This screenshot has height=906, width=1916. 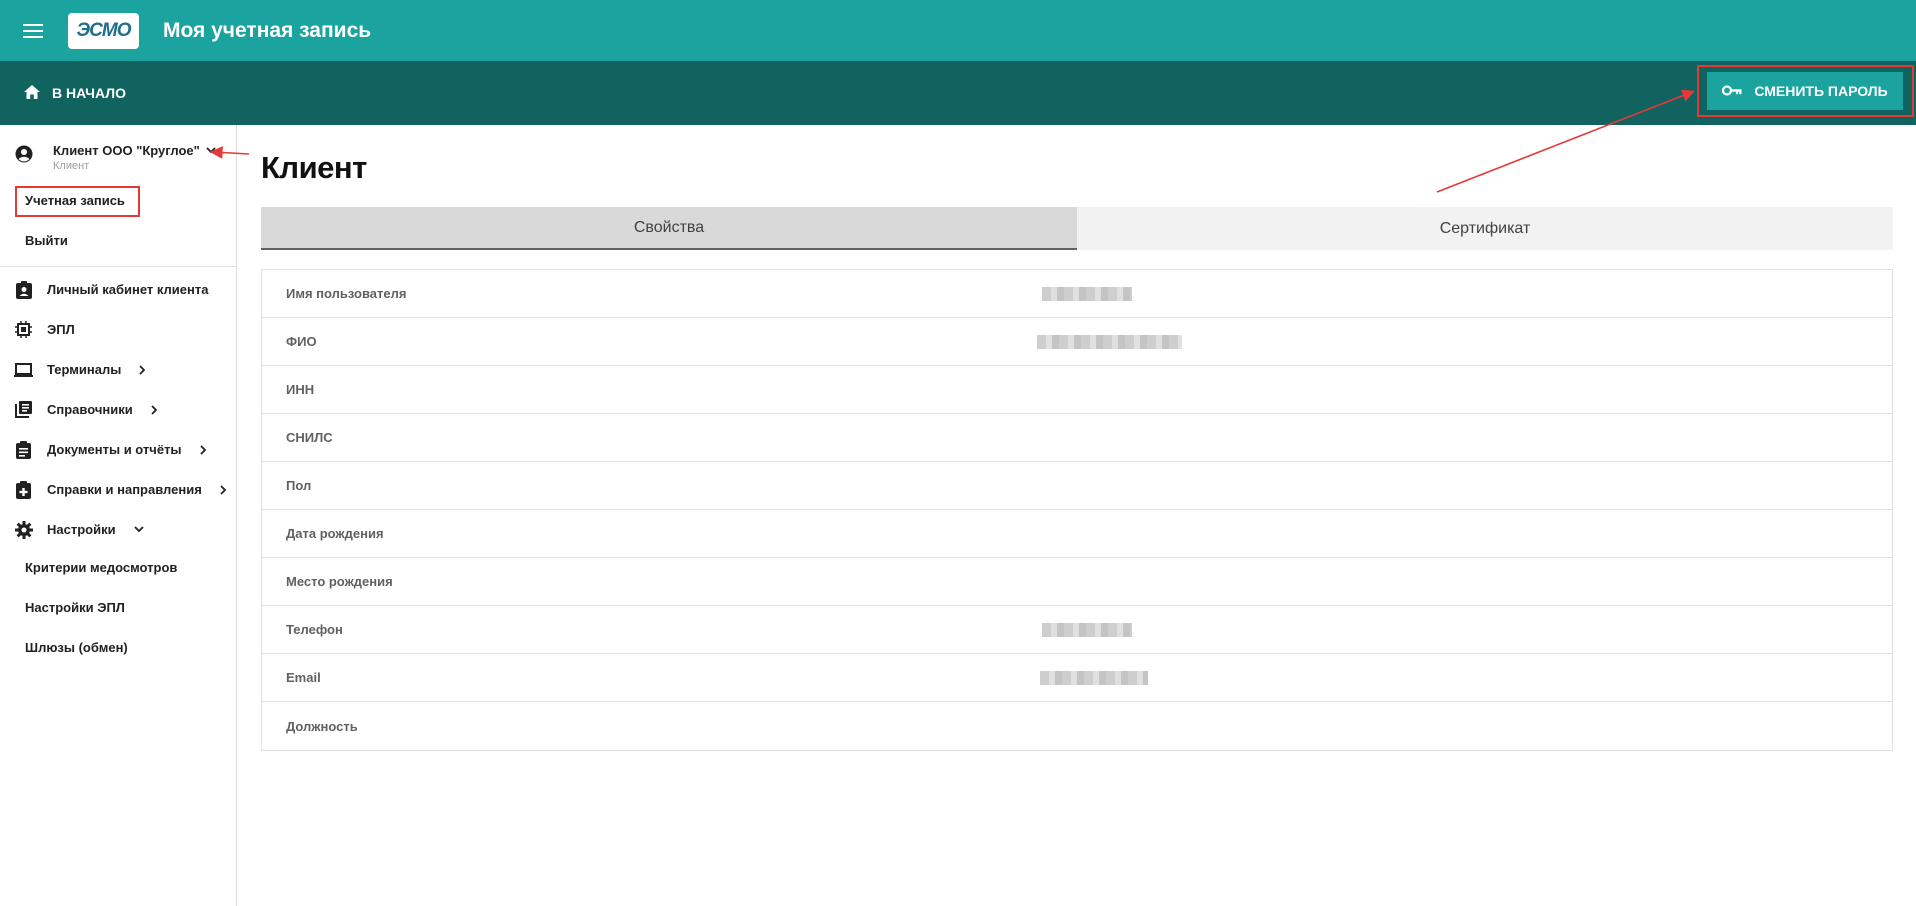 I want to click on tab-certificate: Сертификат, so click(x=1485, y=228).